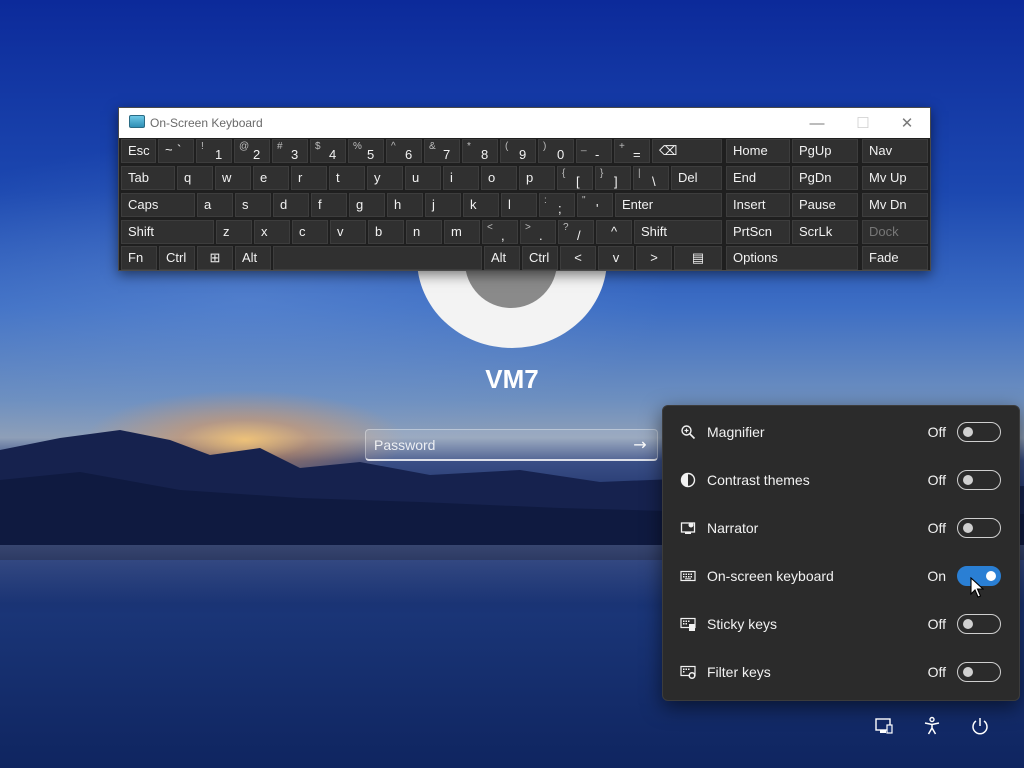 The height and width of the screenshot is (768, 1024). Describe the element at coordinates (758, 151) in the screenshot. I see `key-home: Home` at that location.